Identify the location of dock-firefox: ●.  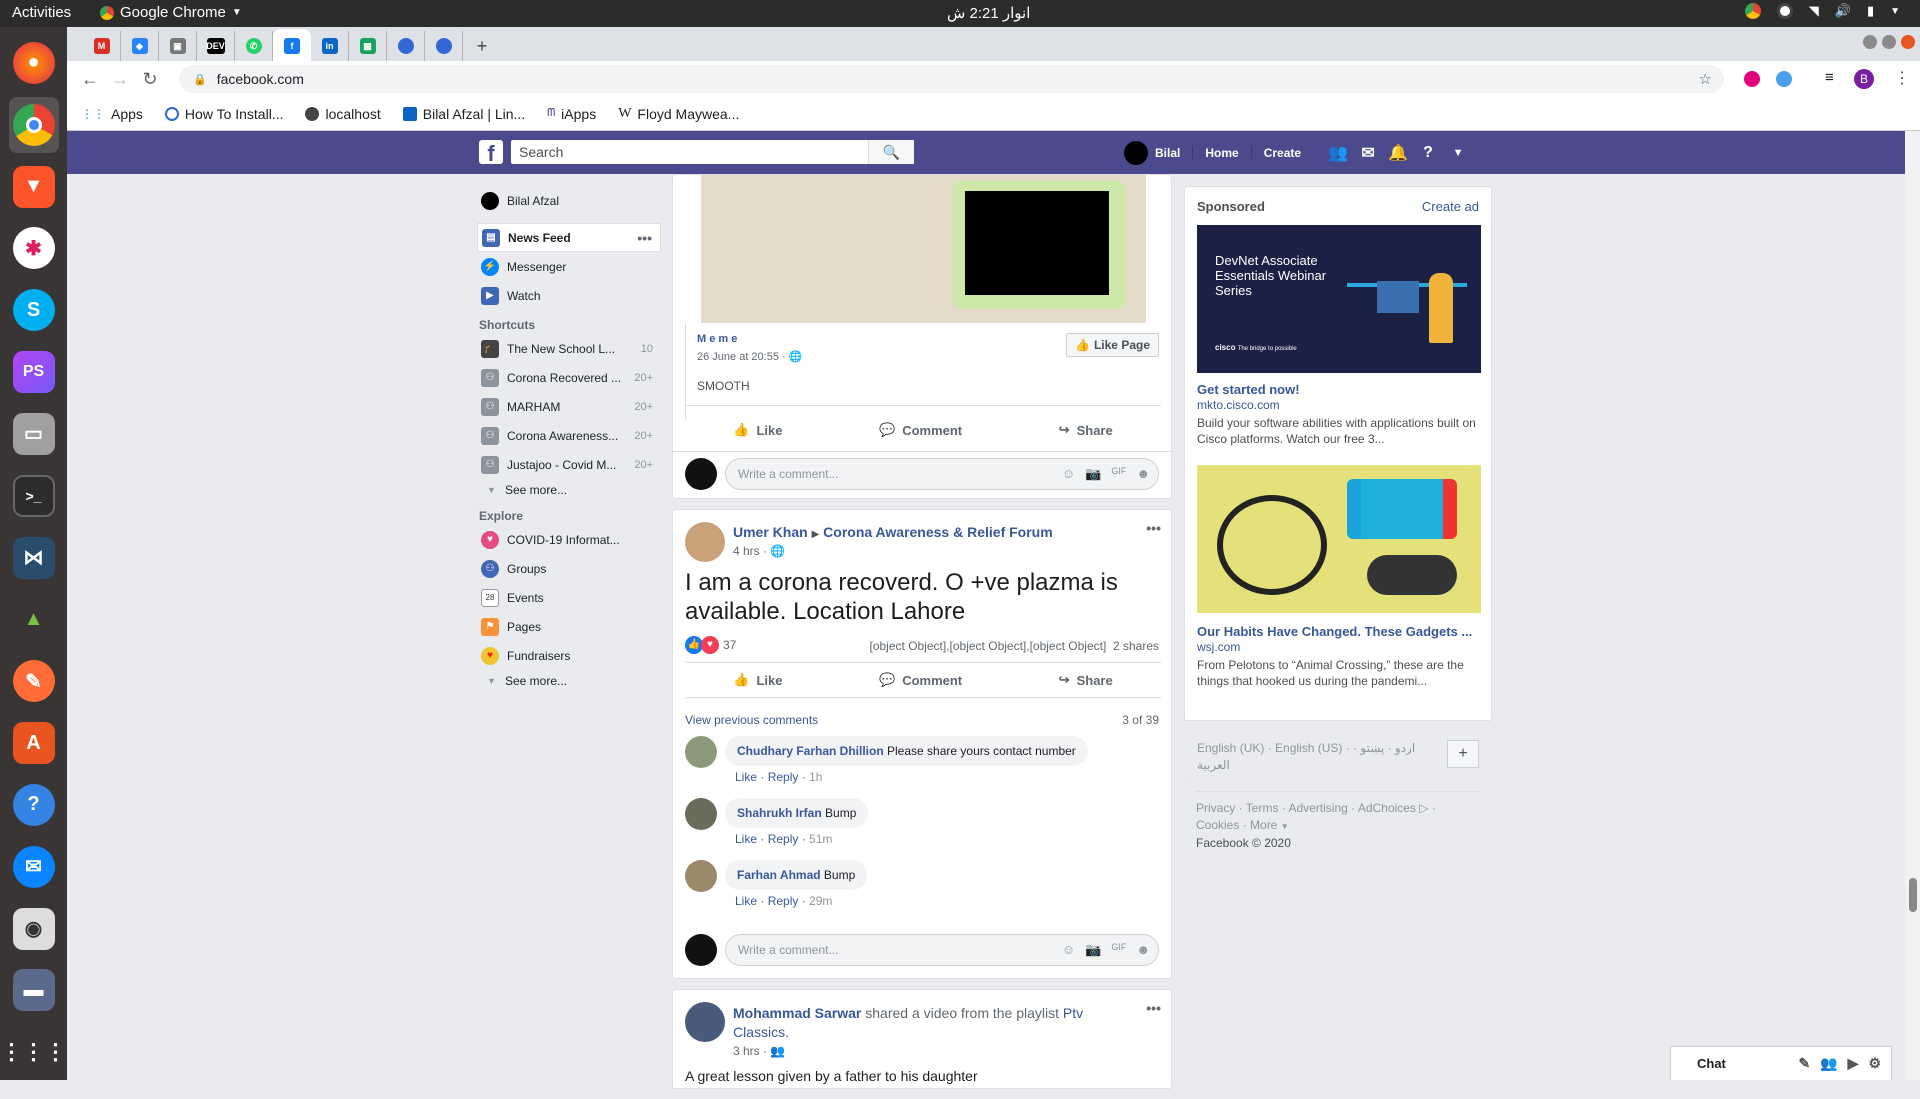
(34, 63).